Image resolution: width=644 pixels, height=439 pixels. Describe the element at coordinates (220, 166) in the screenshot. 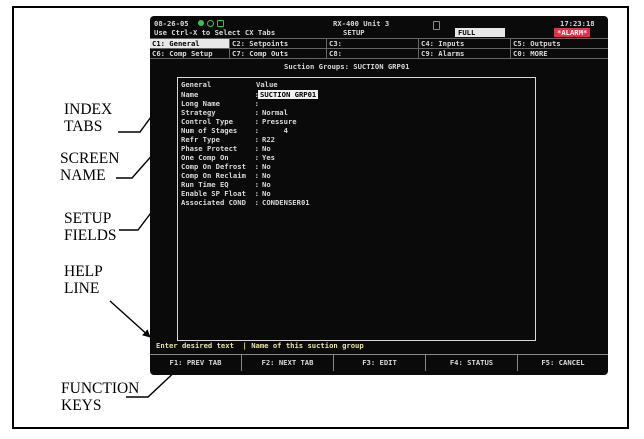

I see `setup-field-label: Comp On Defrost :` at that location.